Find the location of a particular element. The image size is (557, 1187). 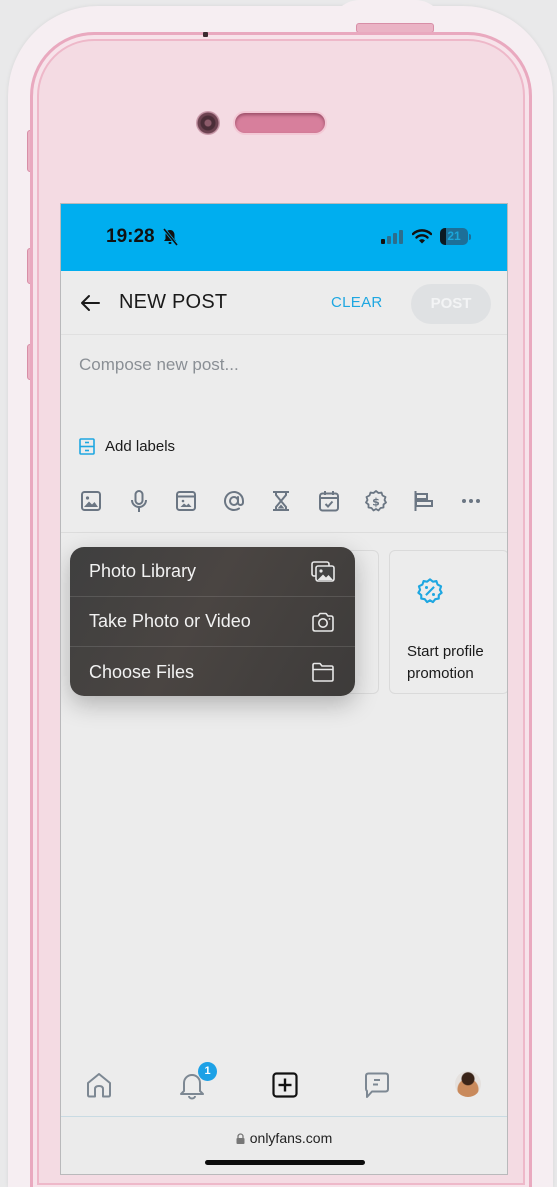

new-post-header: NEW POST CLEAR POST is located at coordinates (284, 303).